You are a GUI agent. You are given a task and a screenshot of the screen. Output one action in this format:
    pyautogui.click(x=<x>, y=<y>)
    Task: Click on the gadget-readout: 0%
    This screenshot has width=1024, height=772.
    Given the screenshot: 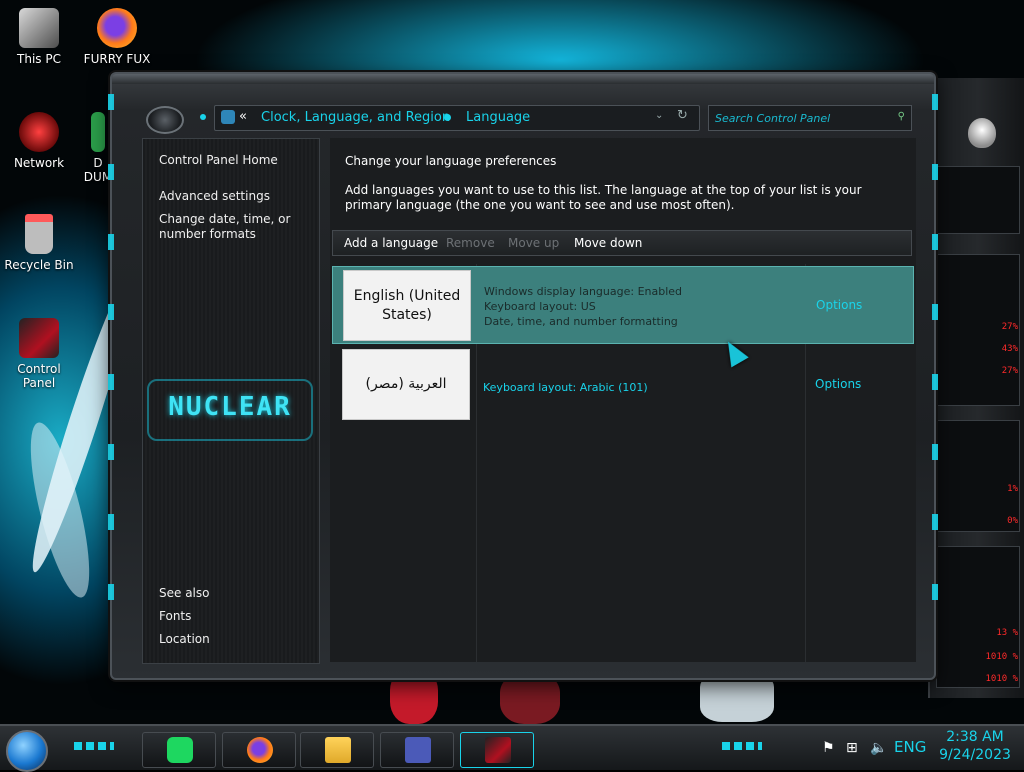 What is the action you would take?
    pyautogui.click(x=1012, y=521)
    